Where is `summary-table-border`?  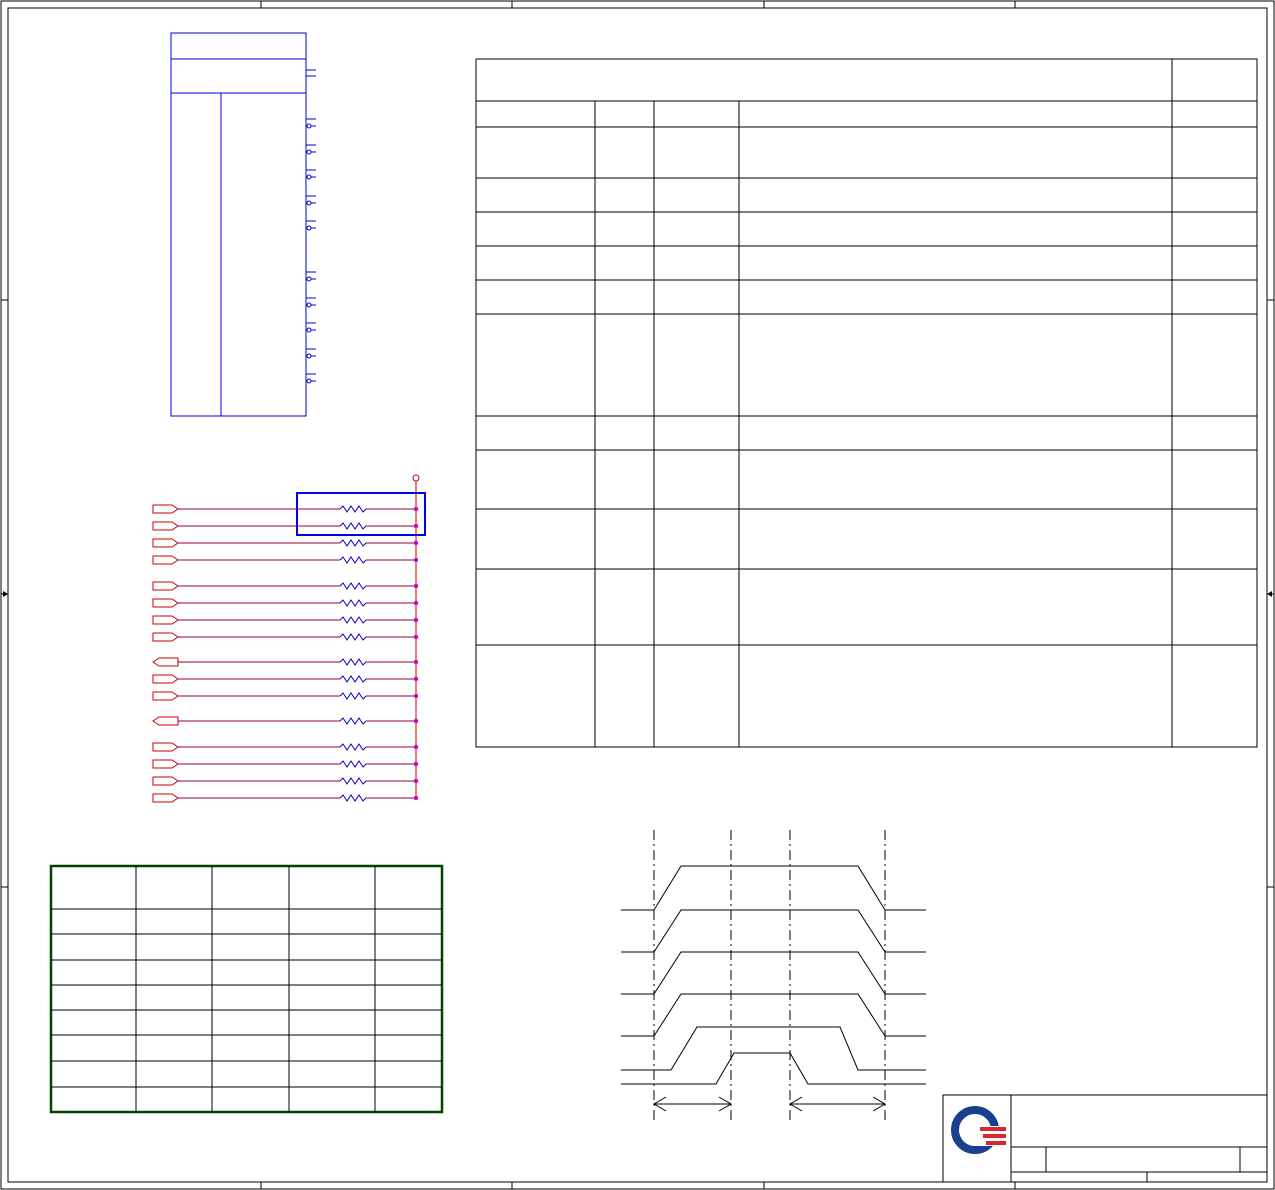
summary-table-border is located at coordinates (246, 989).